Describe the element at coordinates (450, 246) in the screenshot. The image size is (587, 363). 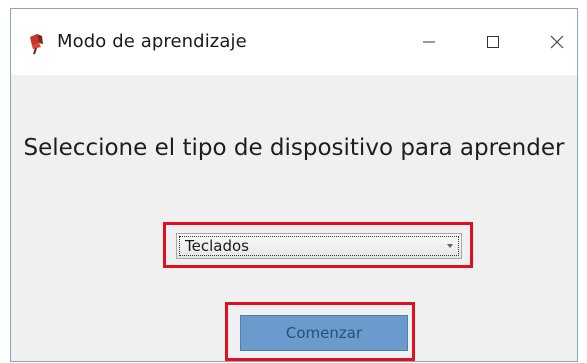
I see `chevron-down-icon` at that location.